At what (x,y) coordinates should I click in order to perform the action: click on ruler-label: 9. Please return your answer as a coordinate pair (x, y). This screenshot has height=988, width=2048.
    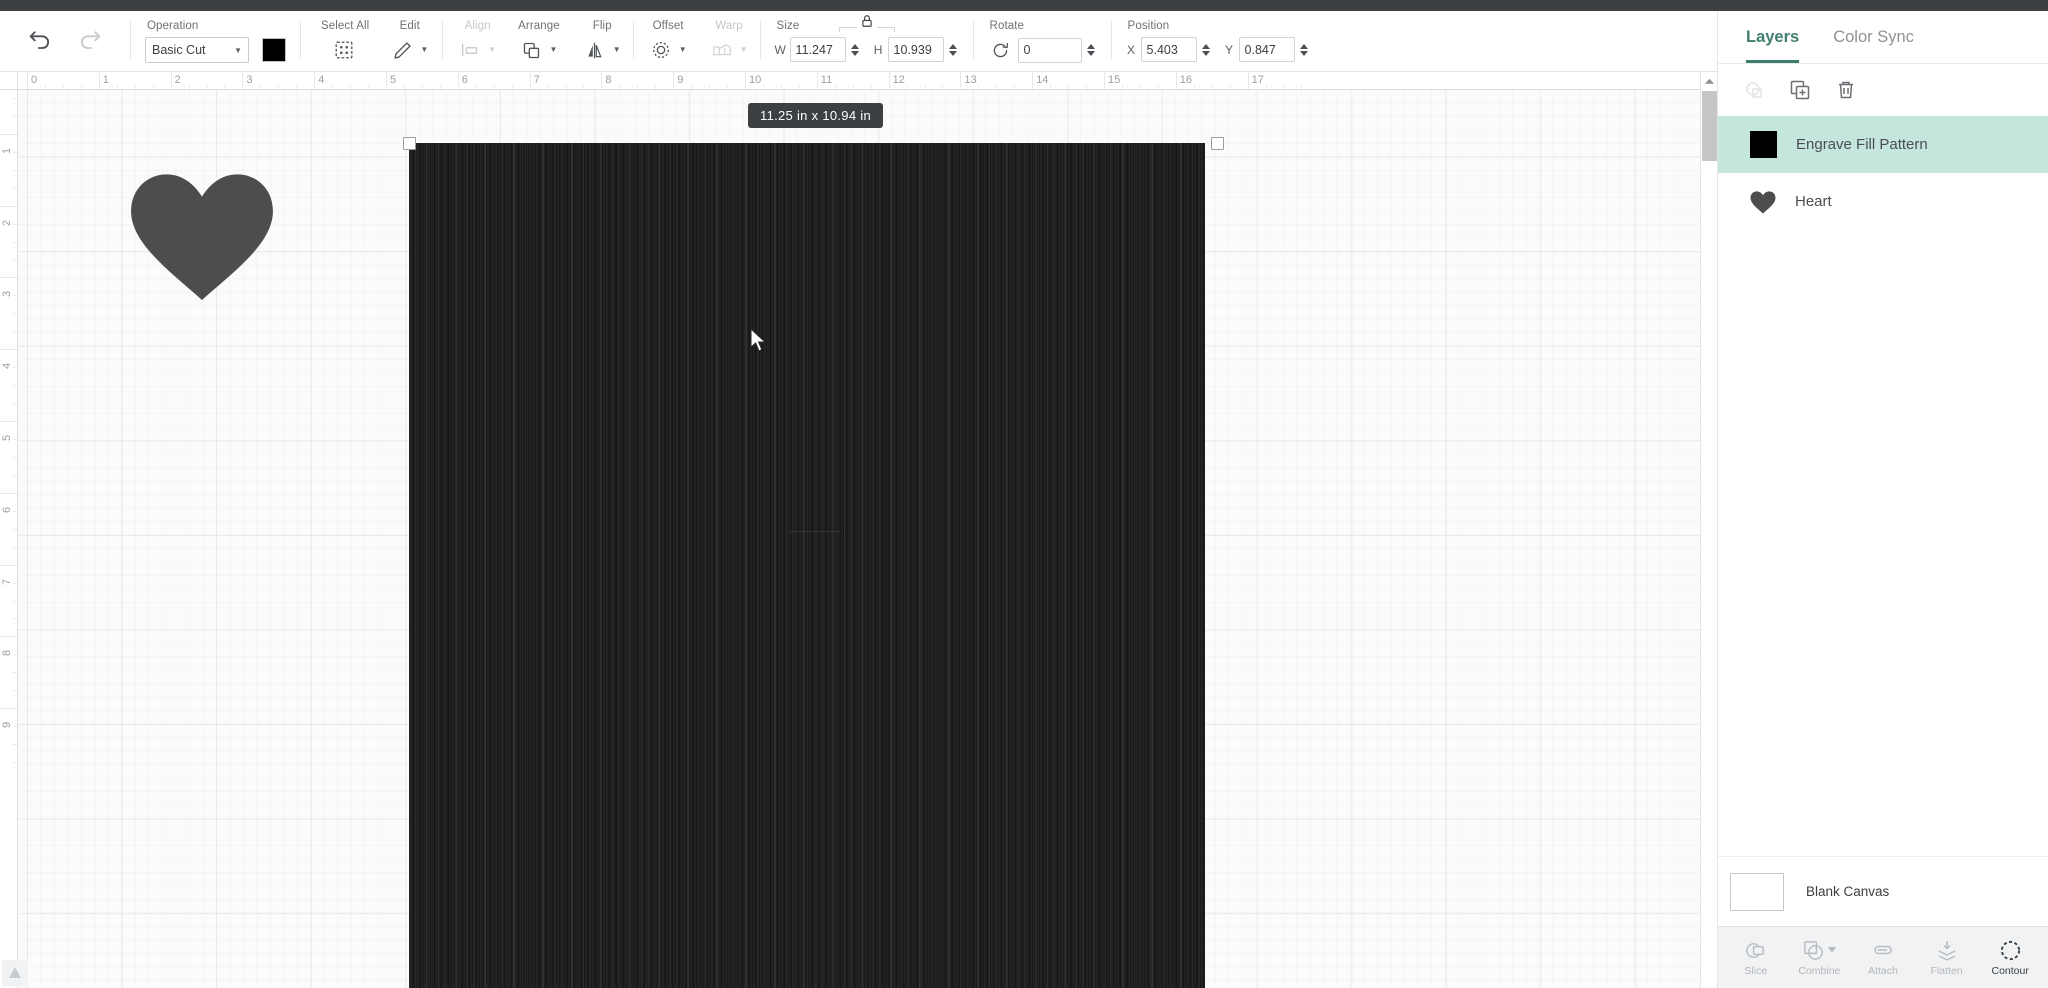
    Looking at the image, I should click on (680, 80).